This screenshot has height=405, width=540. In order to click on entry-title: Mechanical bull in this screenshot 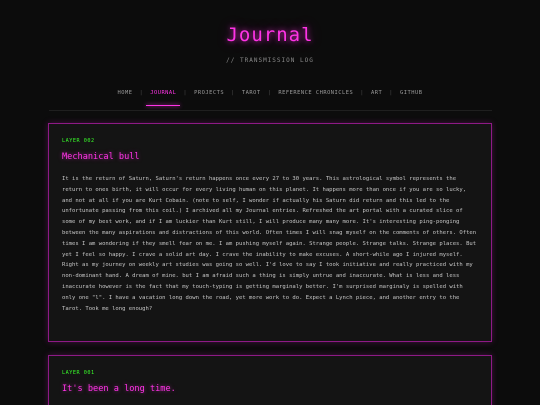, I will do `click(270, 157)`.